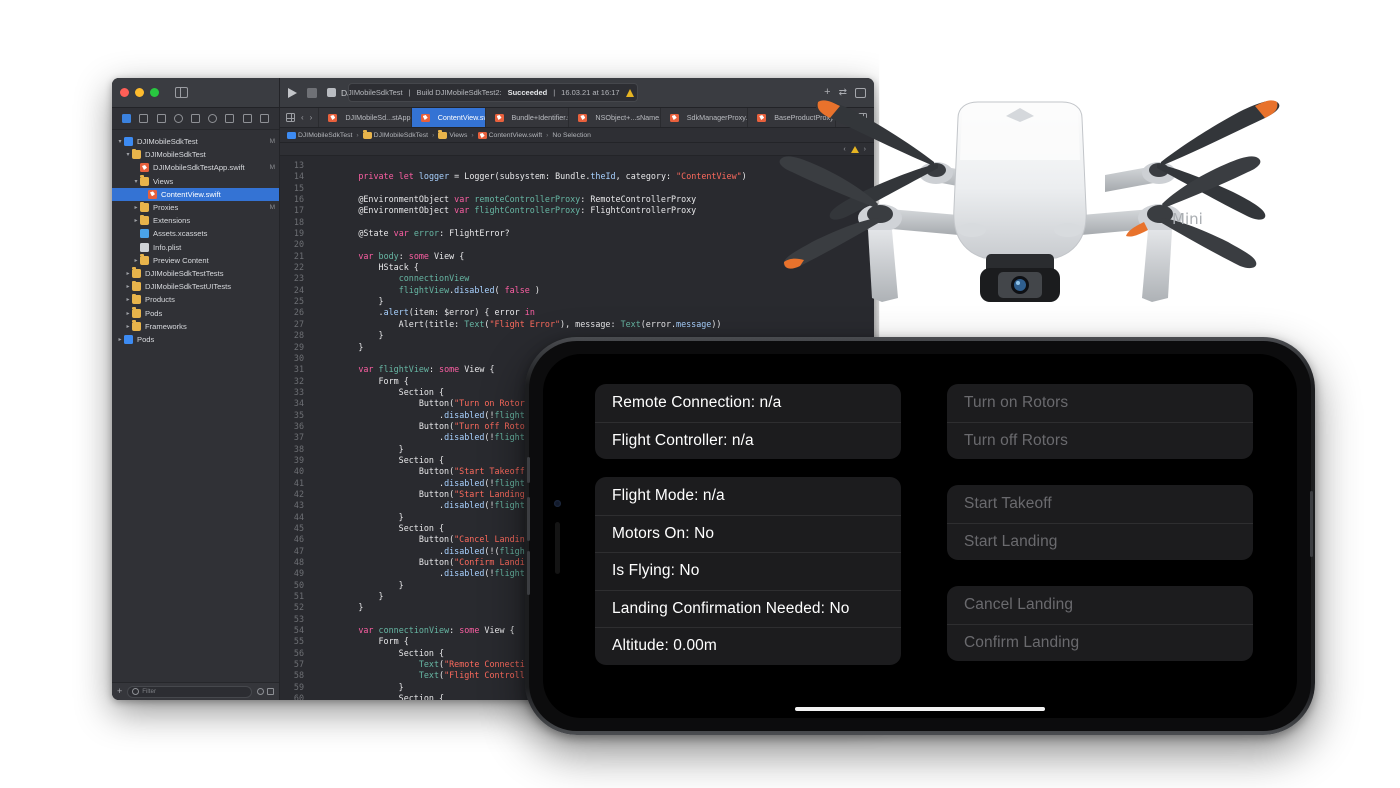  What do you see at coordinates (312, 92) in the screenshot?
I see `stop-button` at bounding box center [312, 92].